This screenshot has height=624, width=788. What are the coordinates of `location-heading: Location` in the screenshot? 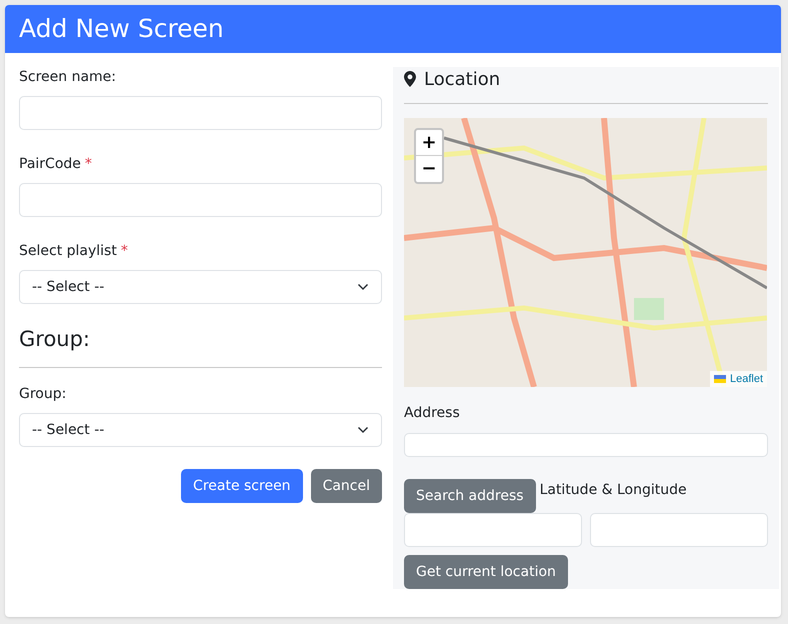 It's located at (462, 80).